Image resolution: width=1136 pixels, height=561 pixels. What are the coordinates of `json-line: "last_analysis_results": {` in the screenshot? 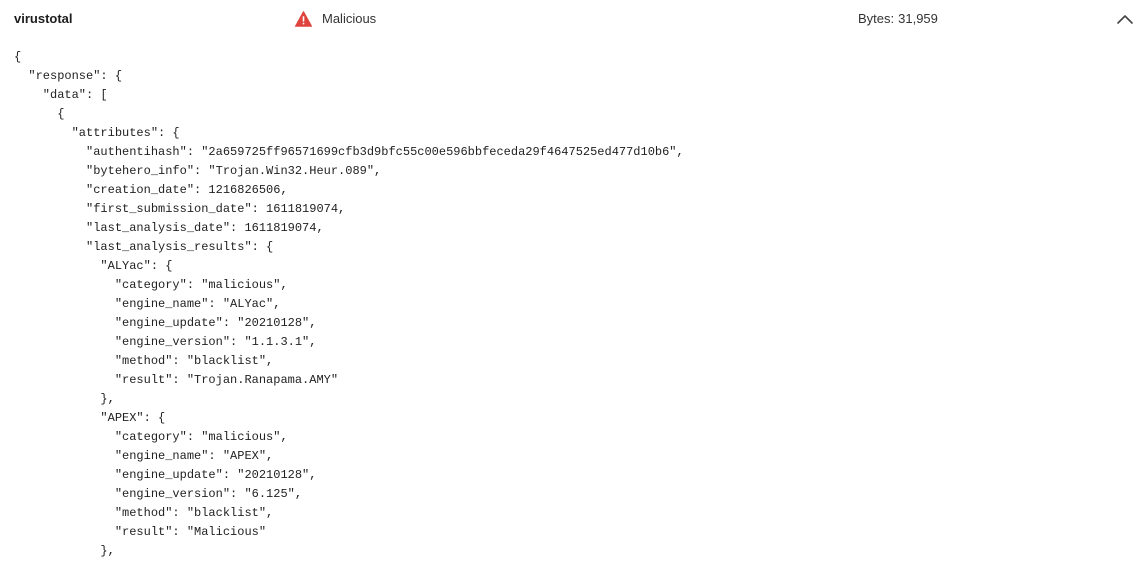 It's located at (144, 247).